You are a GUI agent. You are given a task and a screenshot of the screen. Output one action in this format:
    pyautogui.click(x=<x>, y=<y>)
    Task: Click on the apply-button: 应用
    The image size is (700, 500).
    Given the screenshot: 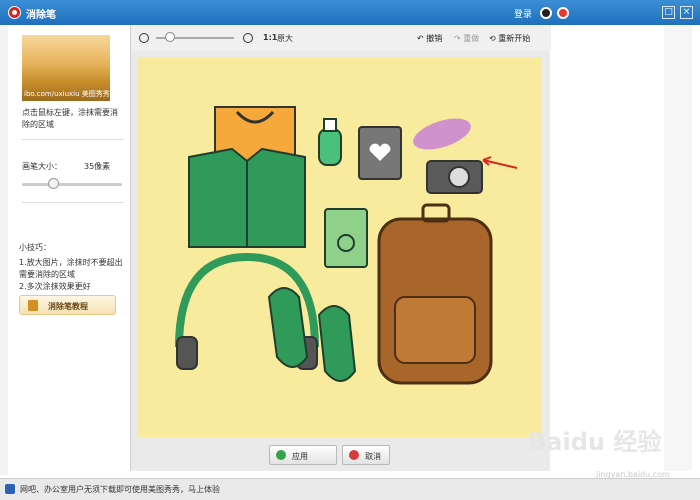 What is the action you would take?
    pyautogui.click(x=303, y=455)
    